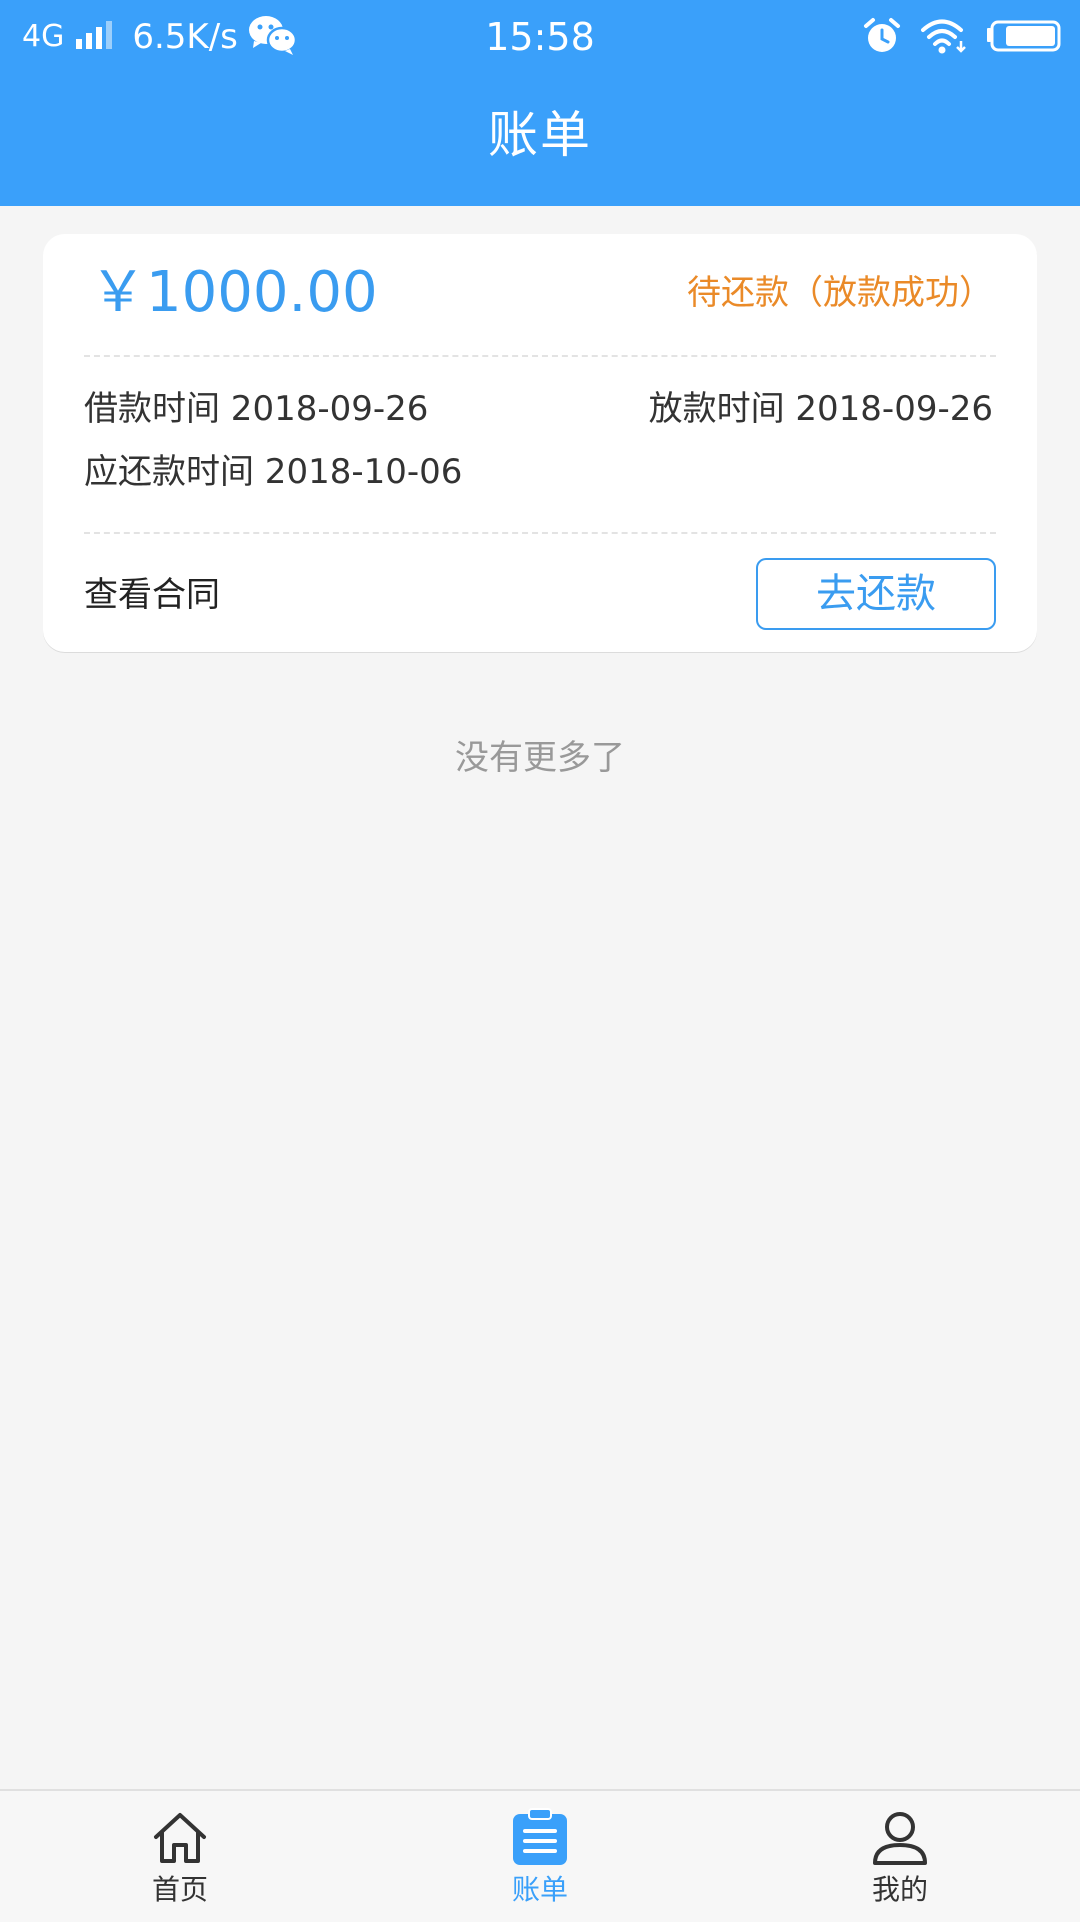 The height and width of the screenshot is (1922, 1080). Describe the element at coordinates (234, 292) in the screenshot. I see `bill-amount: ￥1000.00` at that location.